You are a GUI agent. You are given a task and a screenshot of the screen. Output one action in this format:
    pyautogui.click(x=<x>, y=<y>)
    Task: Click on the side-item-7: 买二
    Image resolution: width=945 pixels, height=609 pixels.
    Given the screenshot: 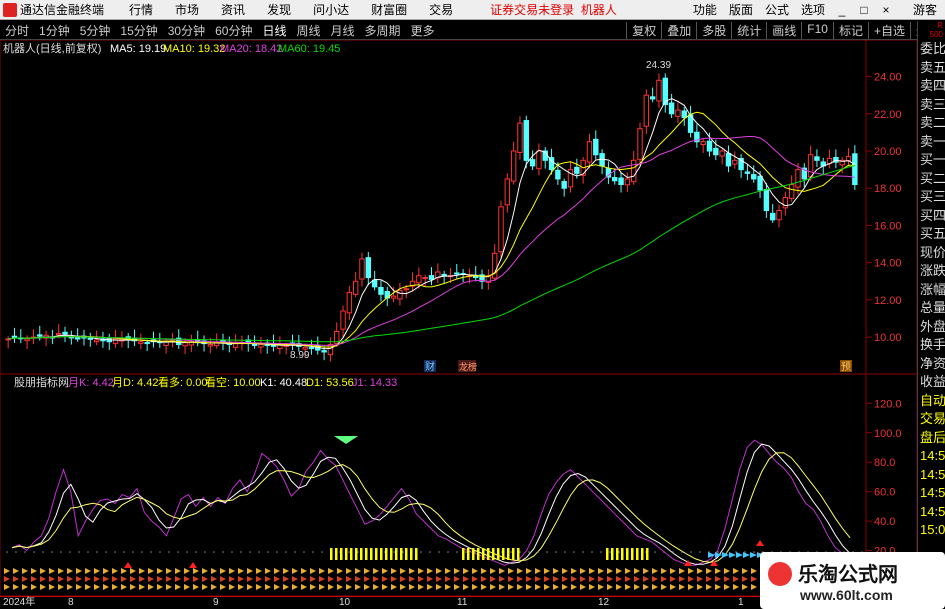 What is the action you would take?
    pyautogui.click(x=931, y=179)
    